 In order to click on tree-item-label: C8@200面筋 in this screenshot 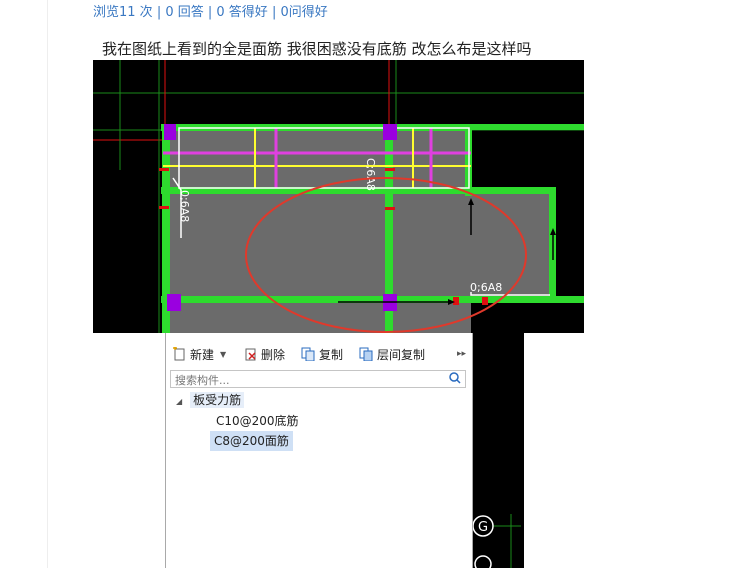, I will do `click(251, 441)`.